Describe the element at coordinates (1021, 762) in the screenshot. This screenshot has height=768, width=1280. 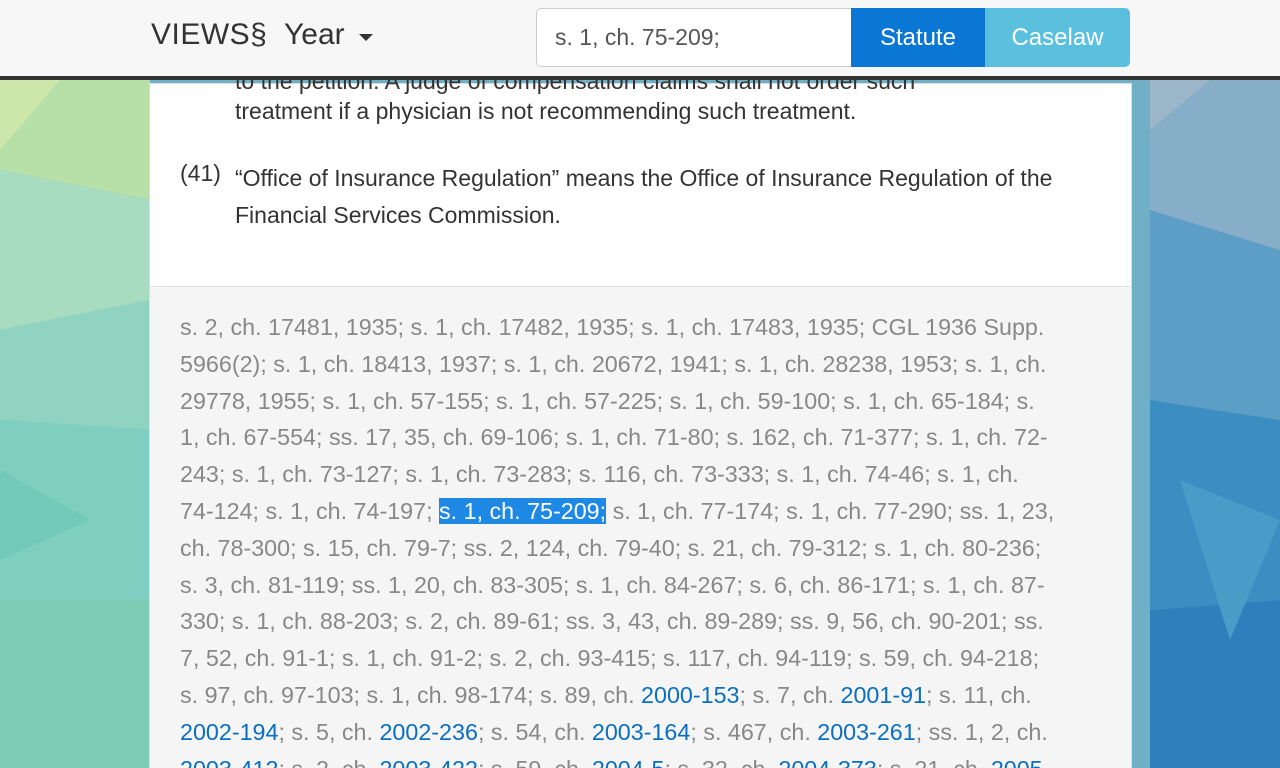
I see `law-link: 2005-` at that location.